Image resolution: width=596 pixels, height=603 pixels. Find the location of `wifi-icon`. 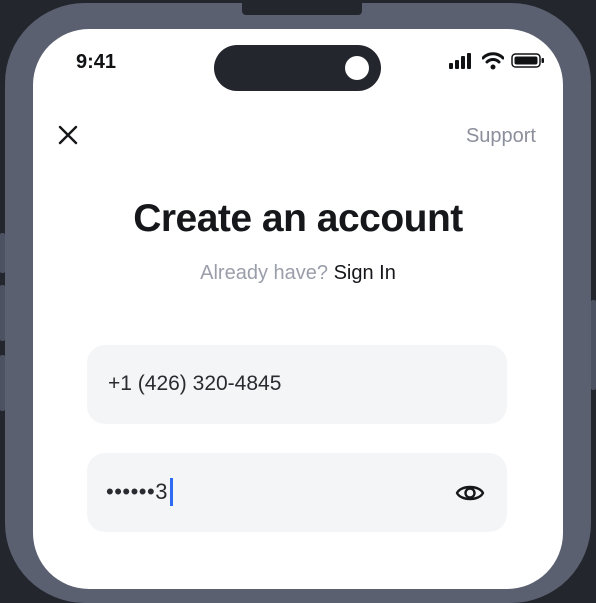

wifi-icon is located at coordinates (493, 61).